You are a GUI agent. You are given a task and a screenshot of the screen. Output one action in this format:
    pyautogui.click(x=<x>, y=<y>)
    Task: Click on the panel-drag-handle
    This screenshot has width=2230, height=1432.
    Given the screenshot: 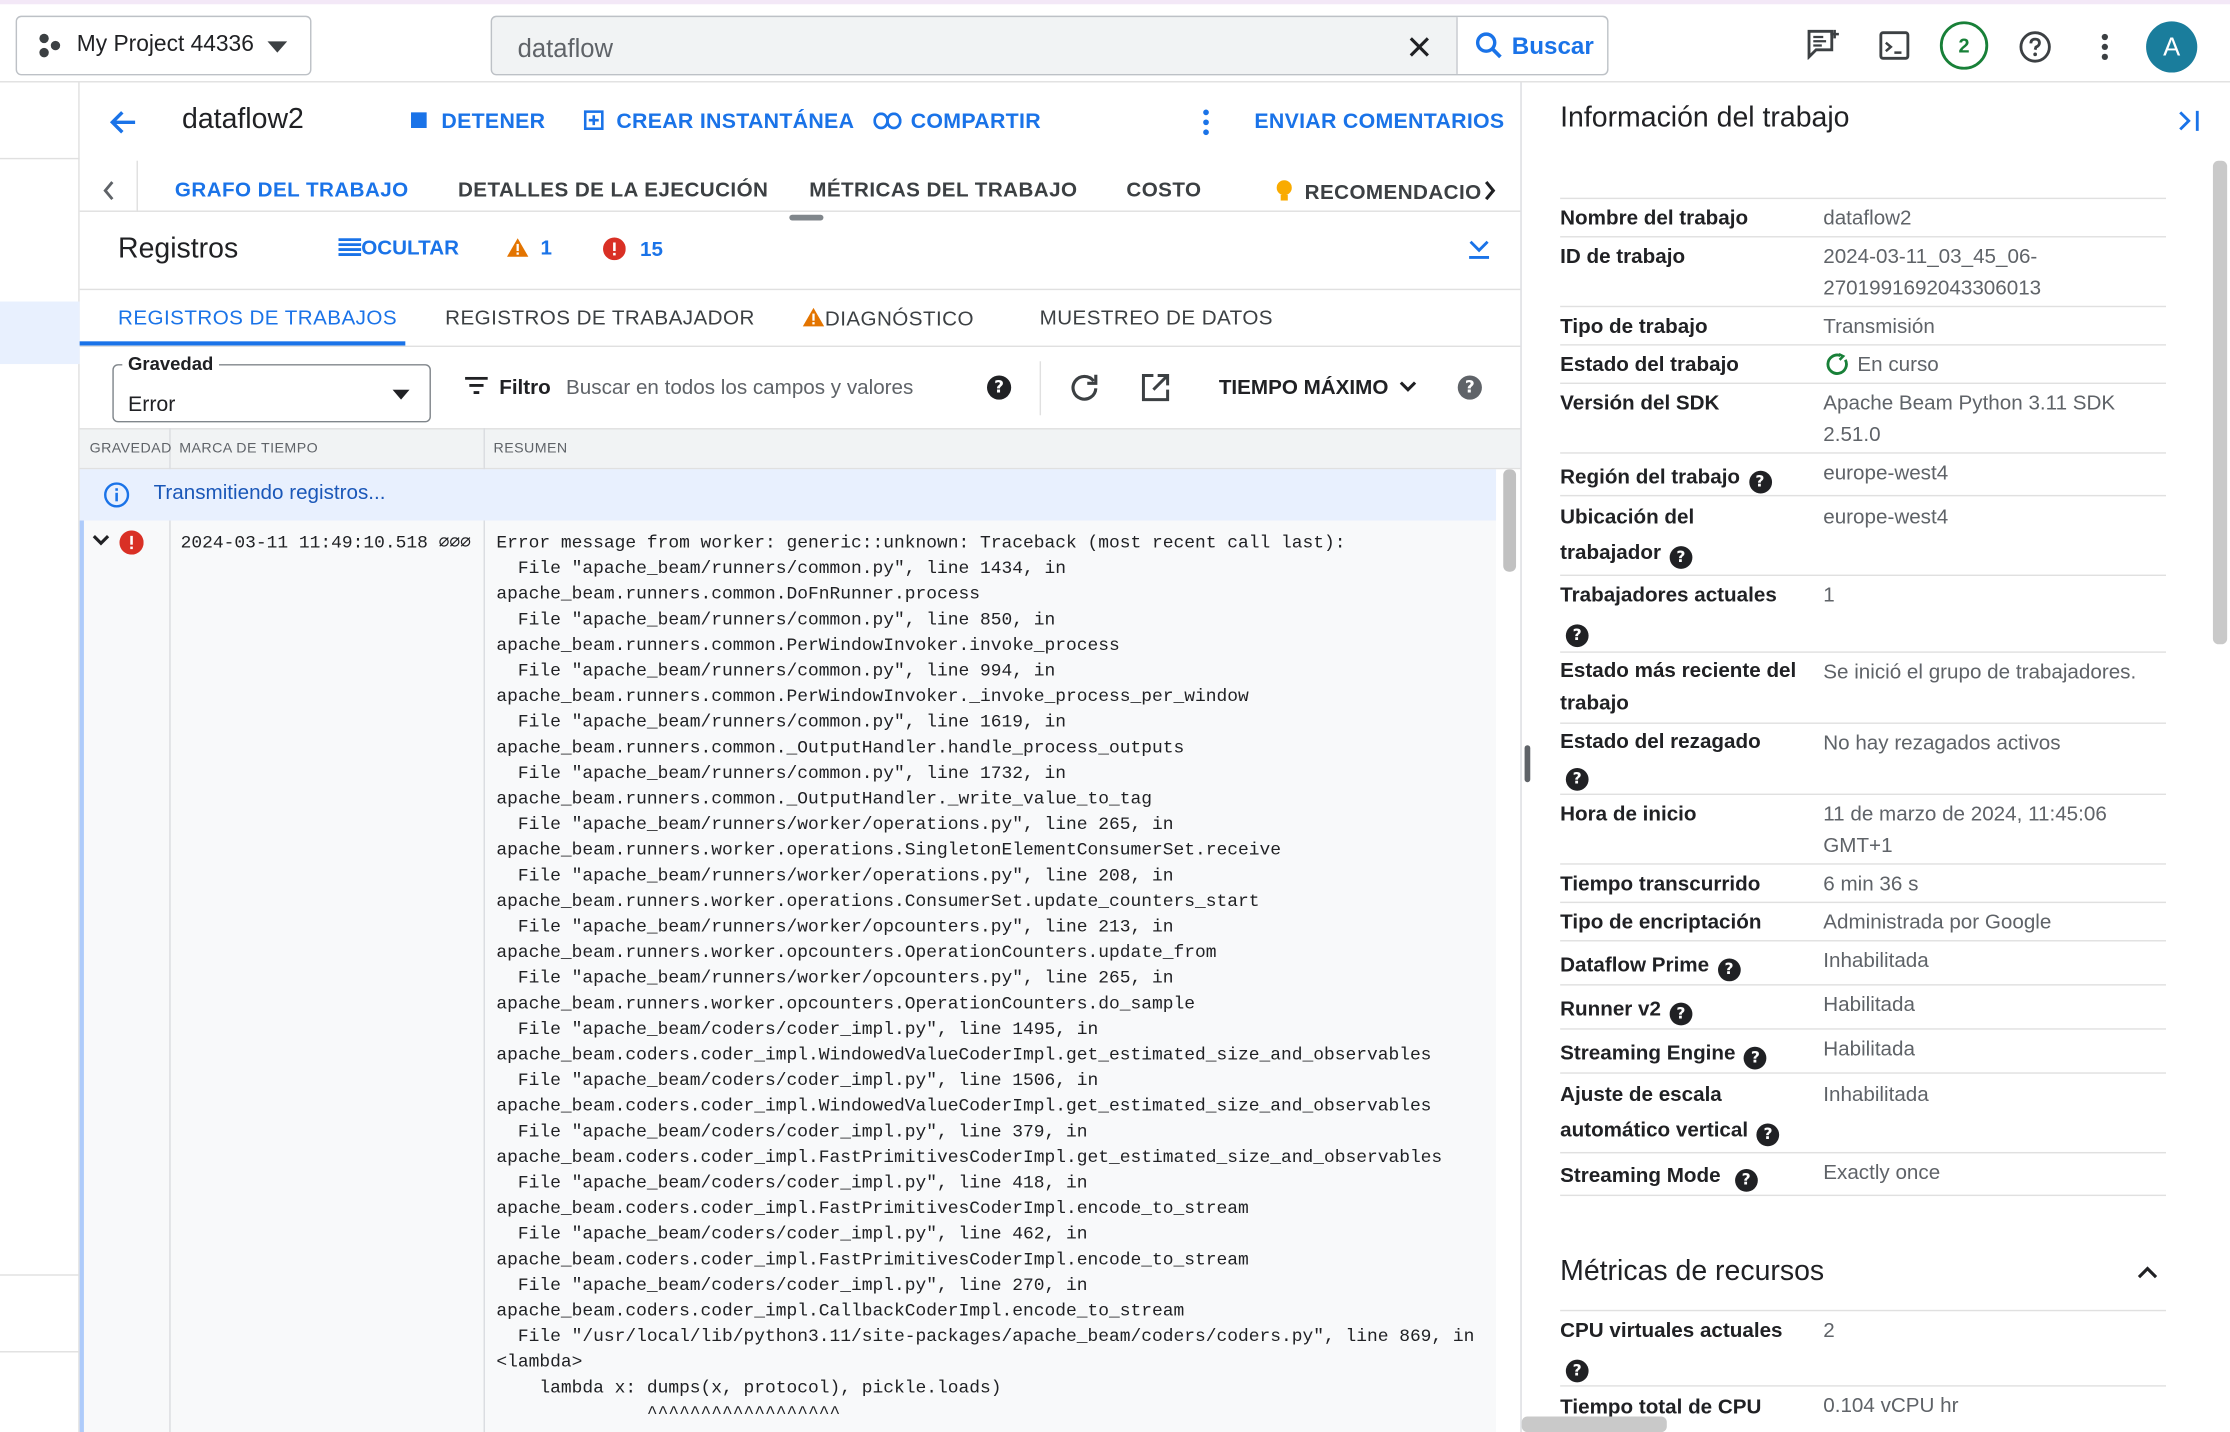 What is the action you would take?
    pyautogui.click(x=1527, y=764)
    